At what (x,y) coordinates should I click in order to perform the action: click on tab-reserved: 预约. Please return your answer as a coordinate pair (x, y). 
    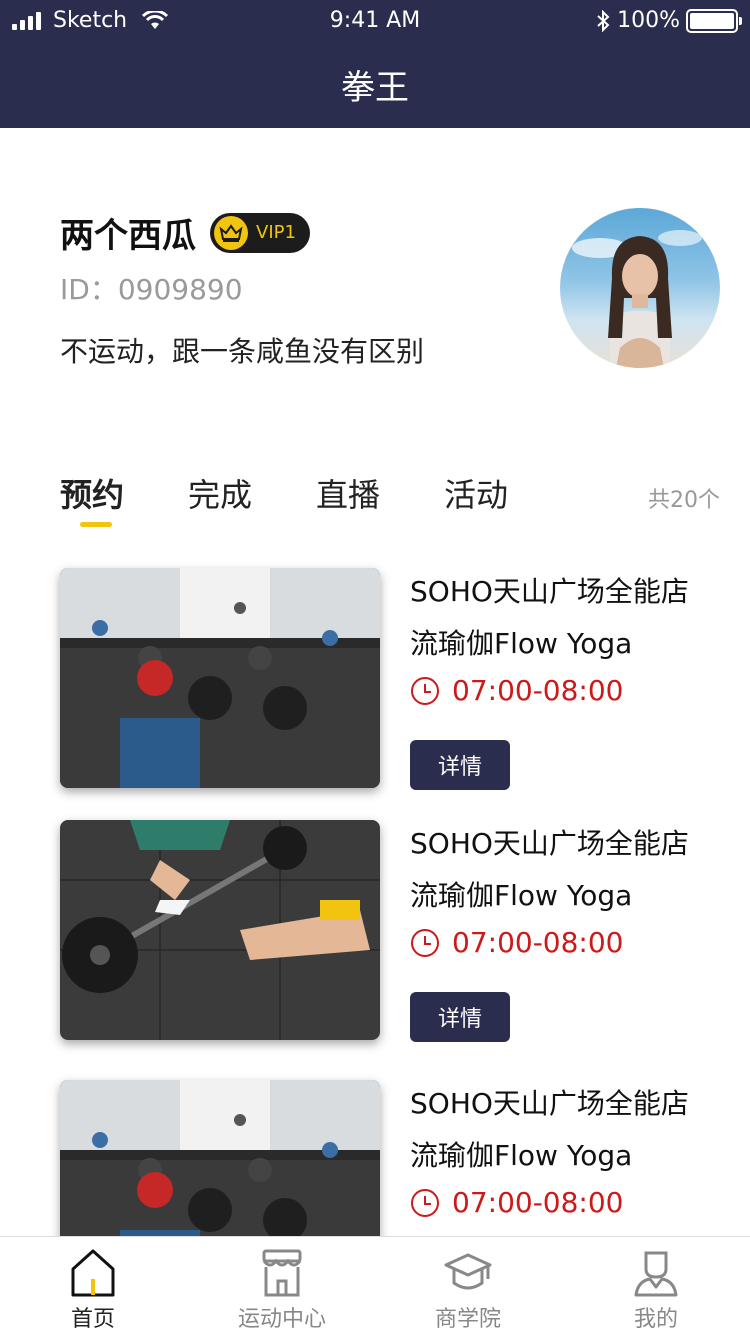
    Looking at the image, I should click on (92, 493).